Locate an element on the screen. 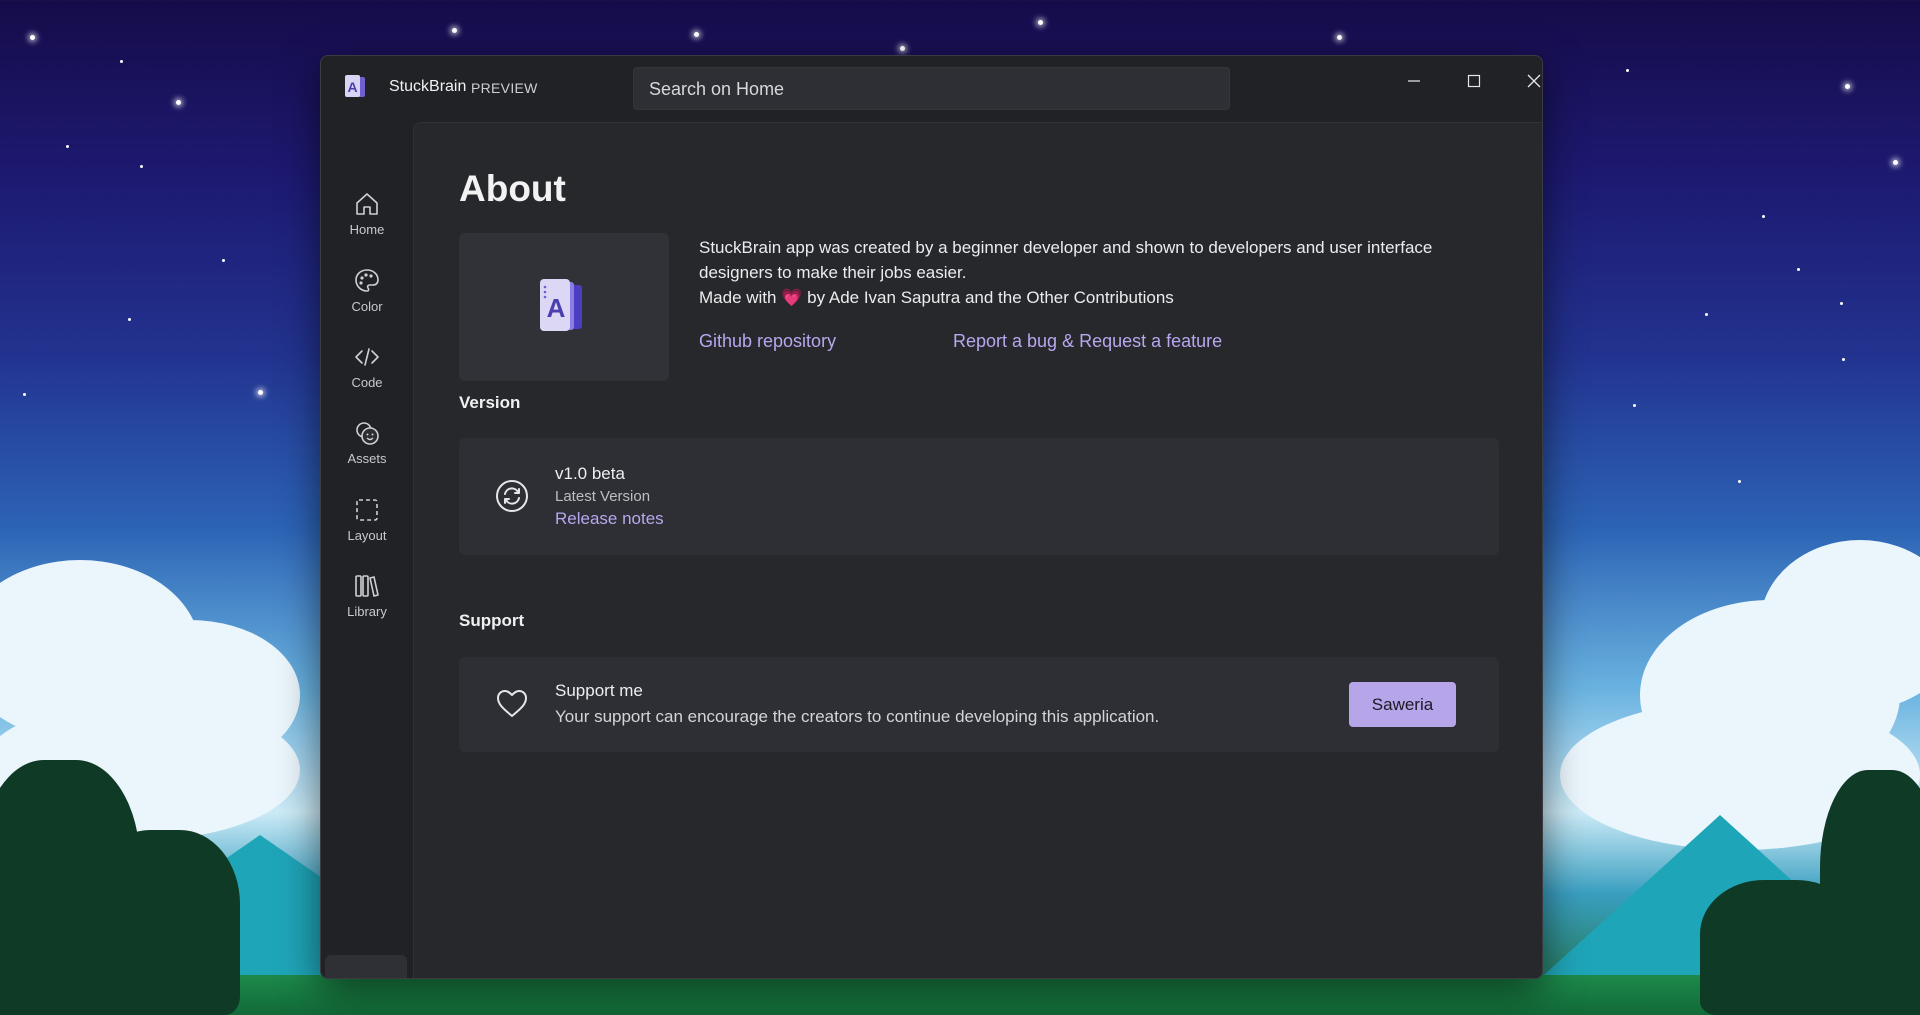  sidebar-item-home: Home is located at coordinates (367, 217).